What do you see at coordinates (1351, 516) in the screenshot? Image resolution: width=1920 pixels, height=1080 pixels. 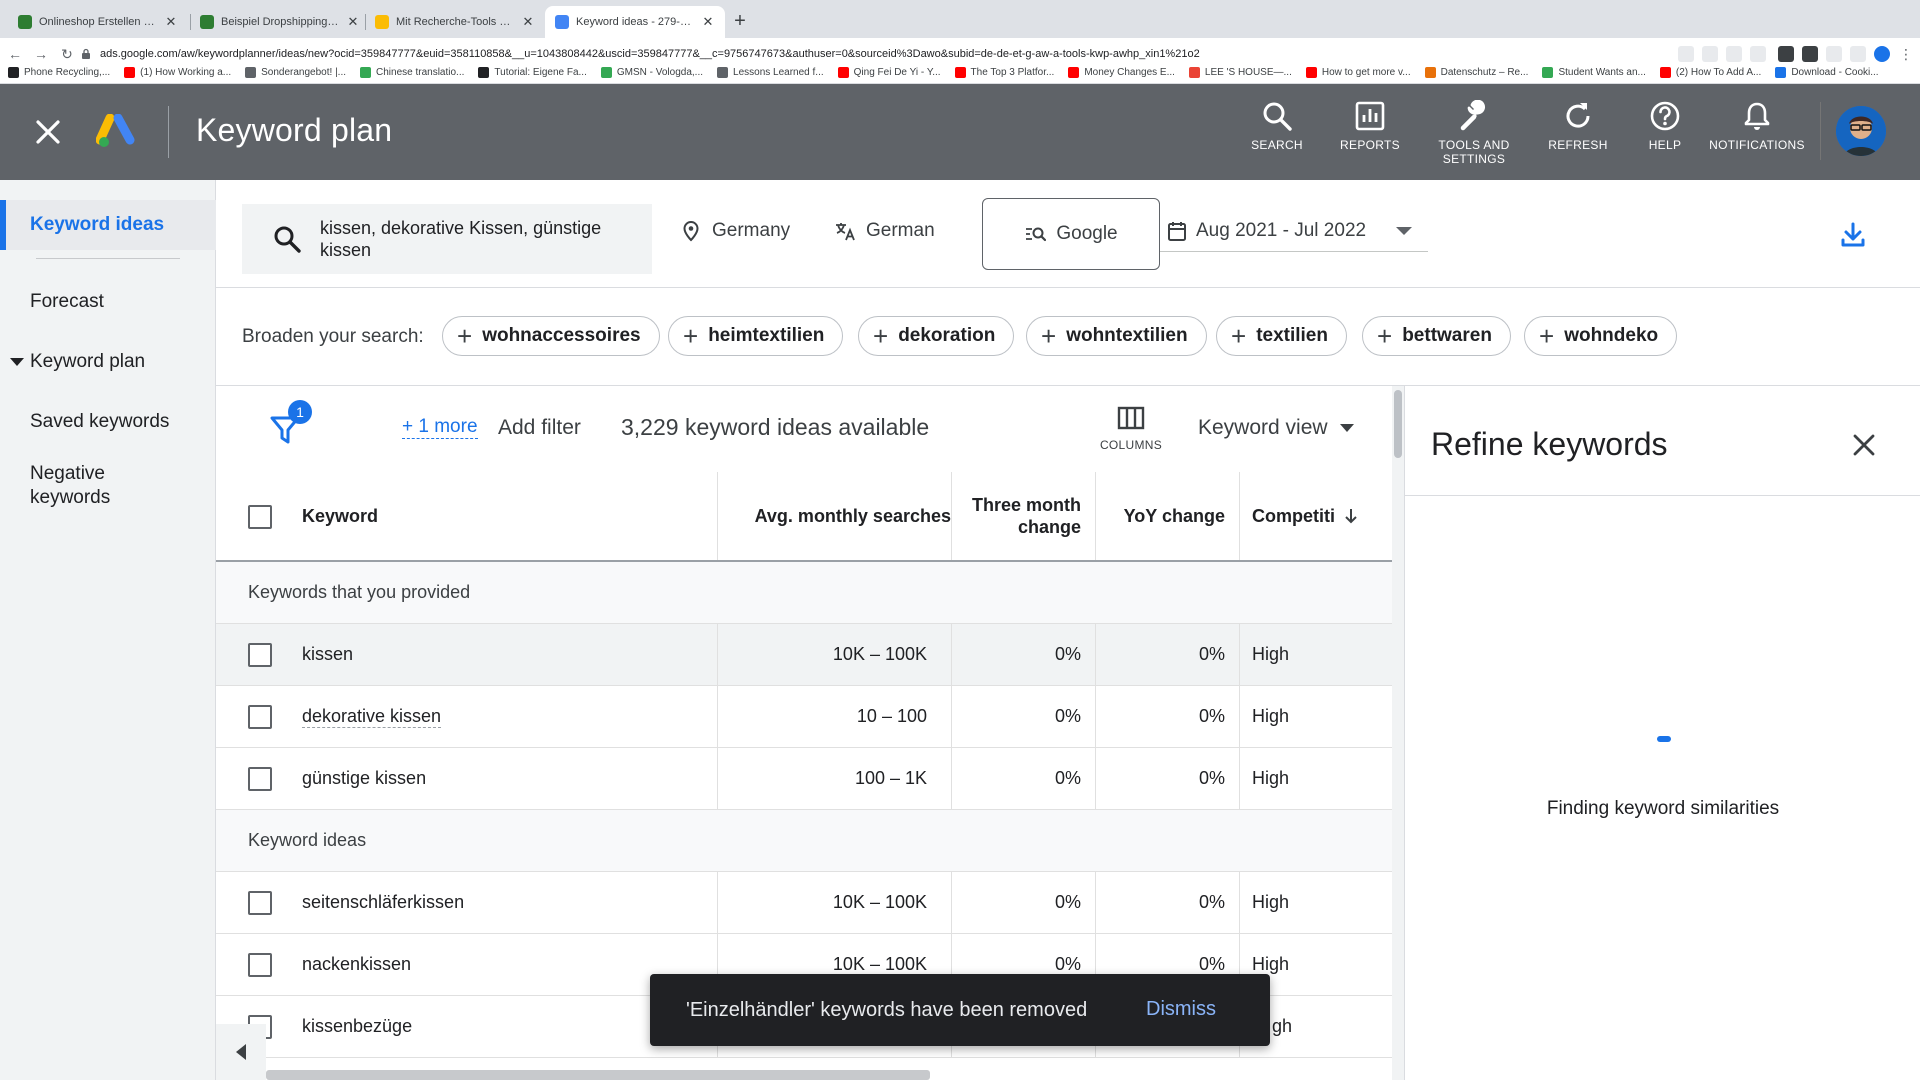 I see `sort-arrow-down-icon` at bounding box center [1351, 516].